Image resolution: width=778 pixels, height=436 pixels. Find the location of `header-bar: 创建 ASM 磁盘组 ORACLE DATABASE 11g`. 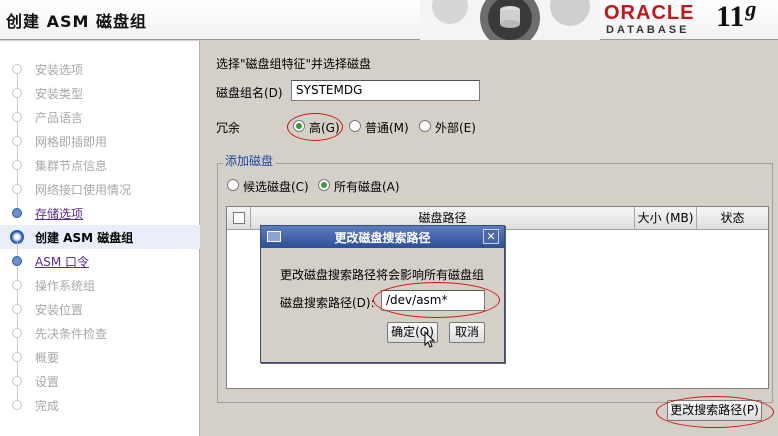

header-bar: 创建 ASM 磁盘组 ORACLE DATABASE 11g is located at coordinates (389, 20).